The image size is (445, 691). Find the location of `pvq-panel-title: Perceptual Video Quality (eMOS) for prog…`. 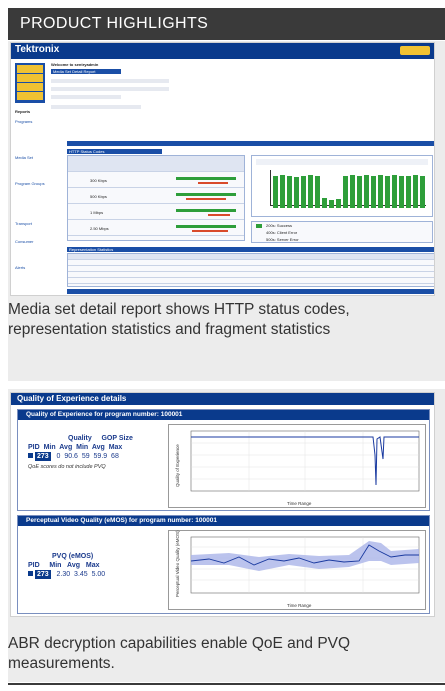

pvq-panel-title: Perceptual Video Quality (eMOS) for prog… is located at coordinates (121, 520).